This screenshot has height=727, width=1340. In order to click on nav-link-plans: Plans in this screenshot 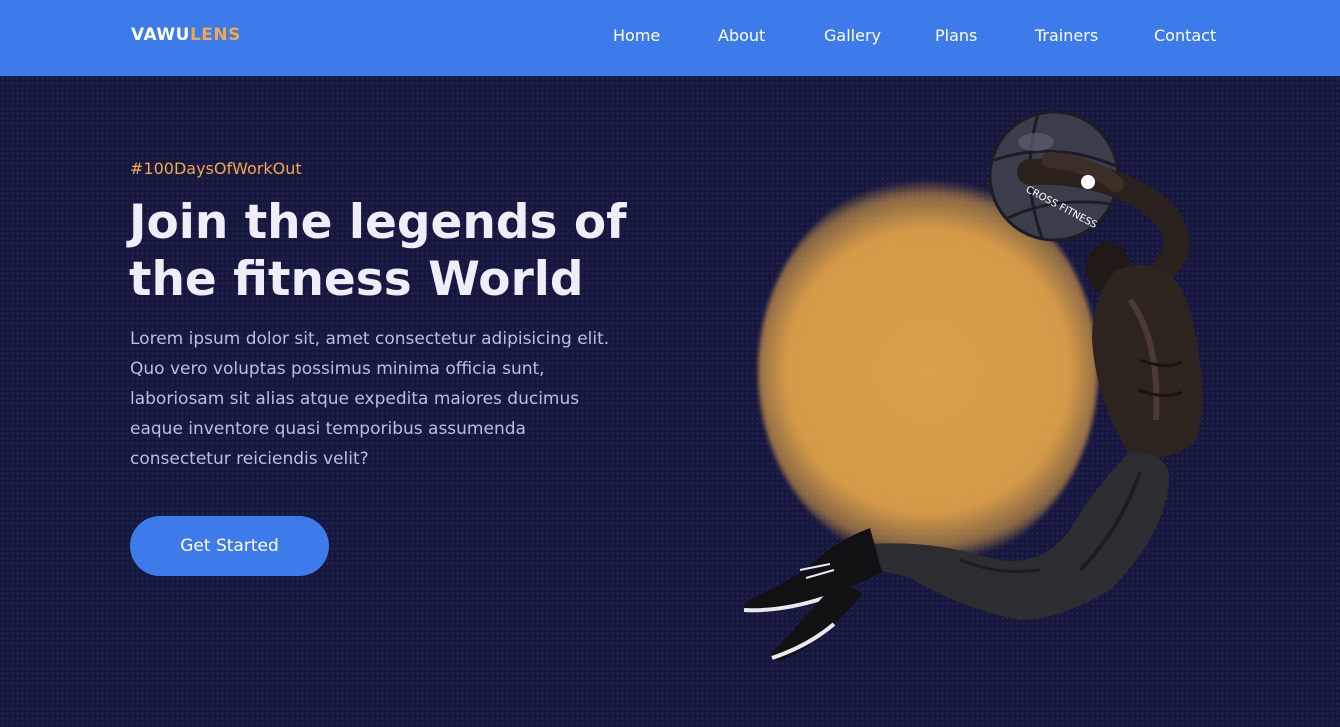, I will do `click(956, 35)`.